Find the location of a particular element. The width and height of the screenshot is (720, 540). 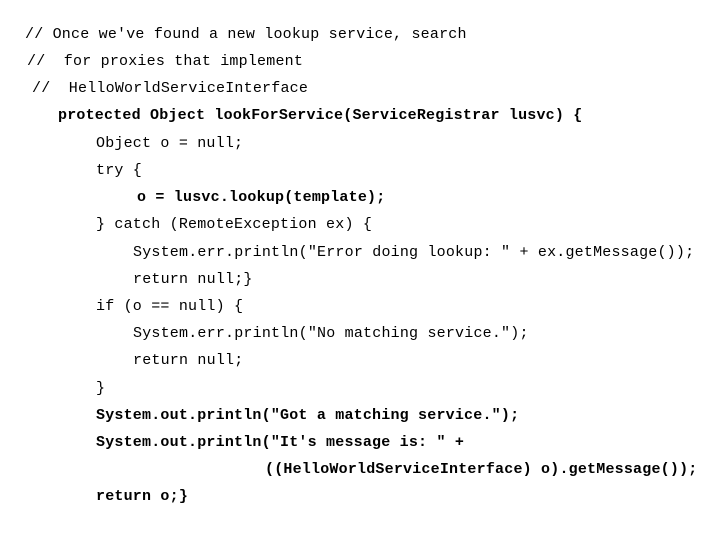

code-line-return-null-close-brace: return null;} is located at coordinates (193, 279).